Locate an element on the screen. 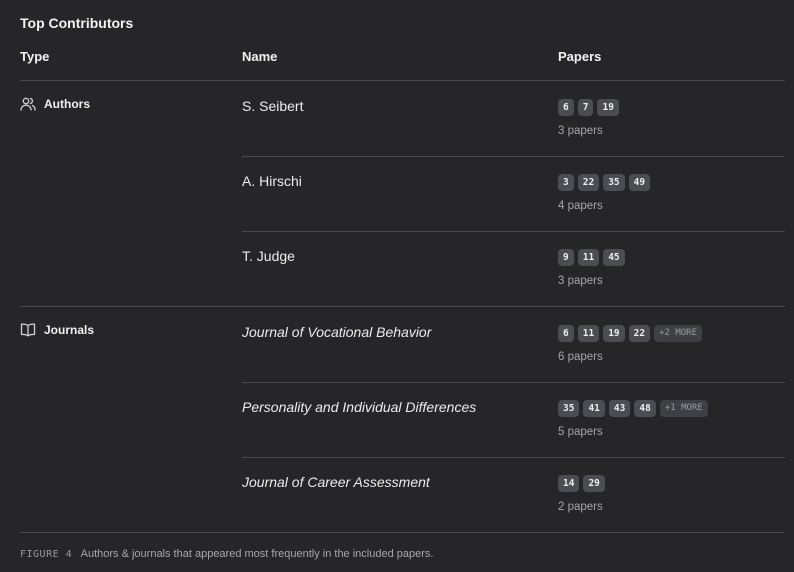 This screenshot has height=572, width=794. table-row: A. Hirschi 3 22 35 49 4 papers is located at coordinates (513, 194).